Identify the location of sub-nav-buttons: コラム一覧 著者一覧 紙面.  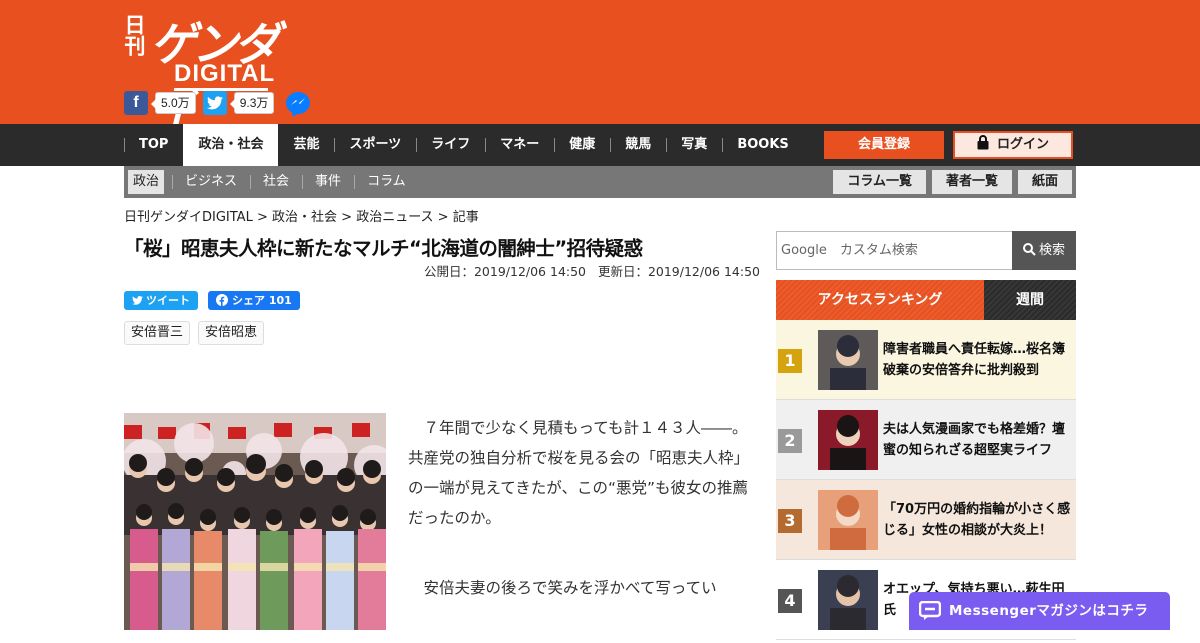
(949, 182).